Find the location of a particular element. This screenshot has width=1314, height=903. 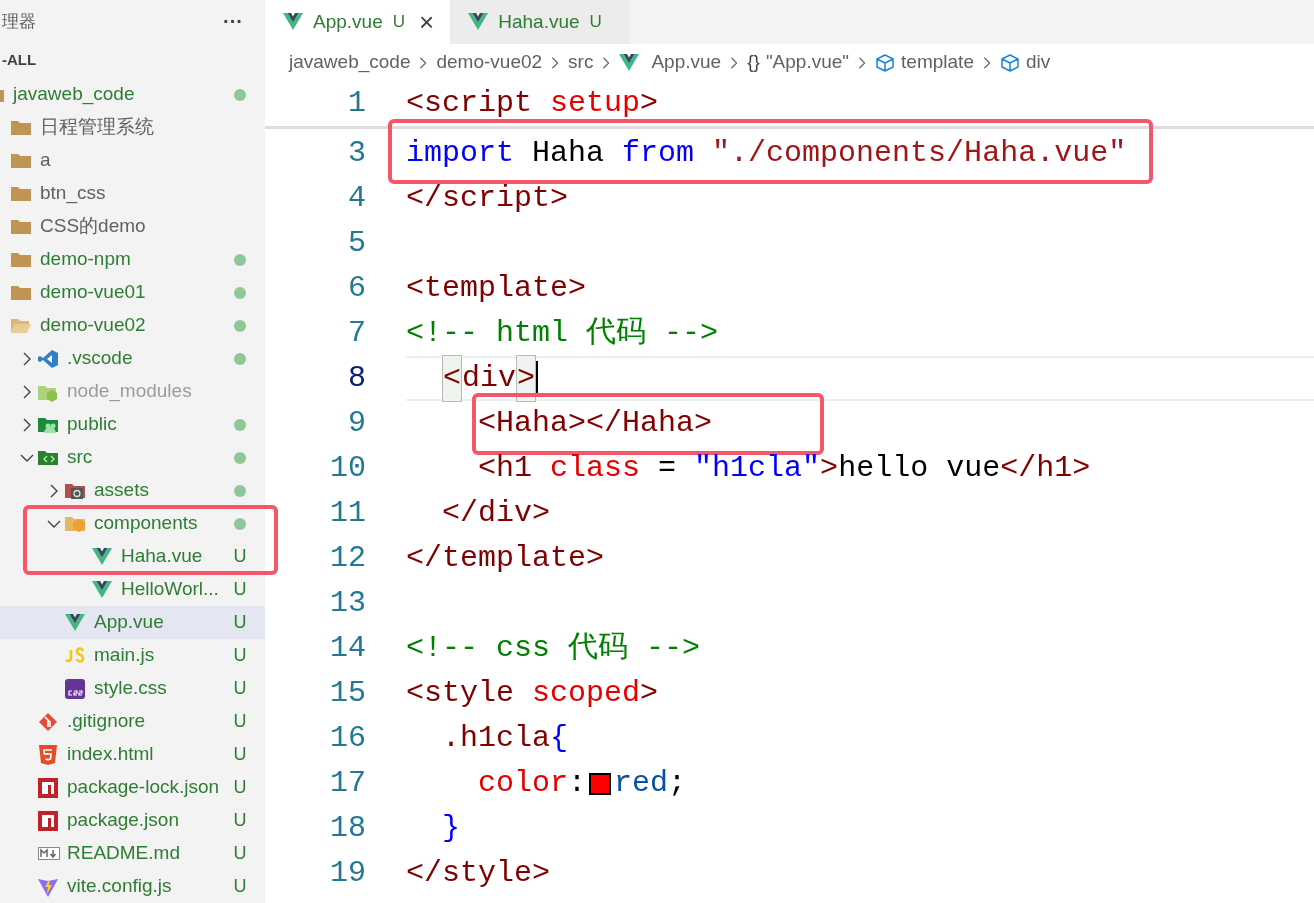

line-number: 19 is located at coordinates (347, 873).